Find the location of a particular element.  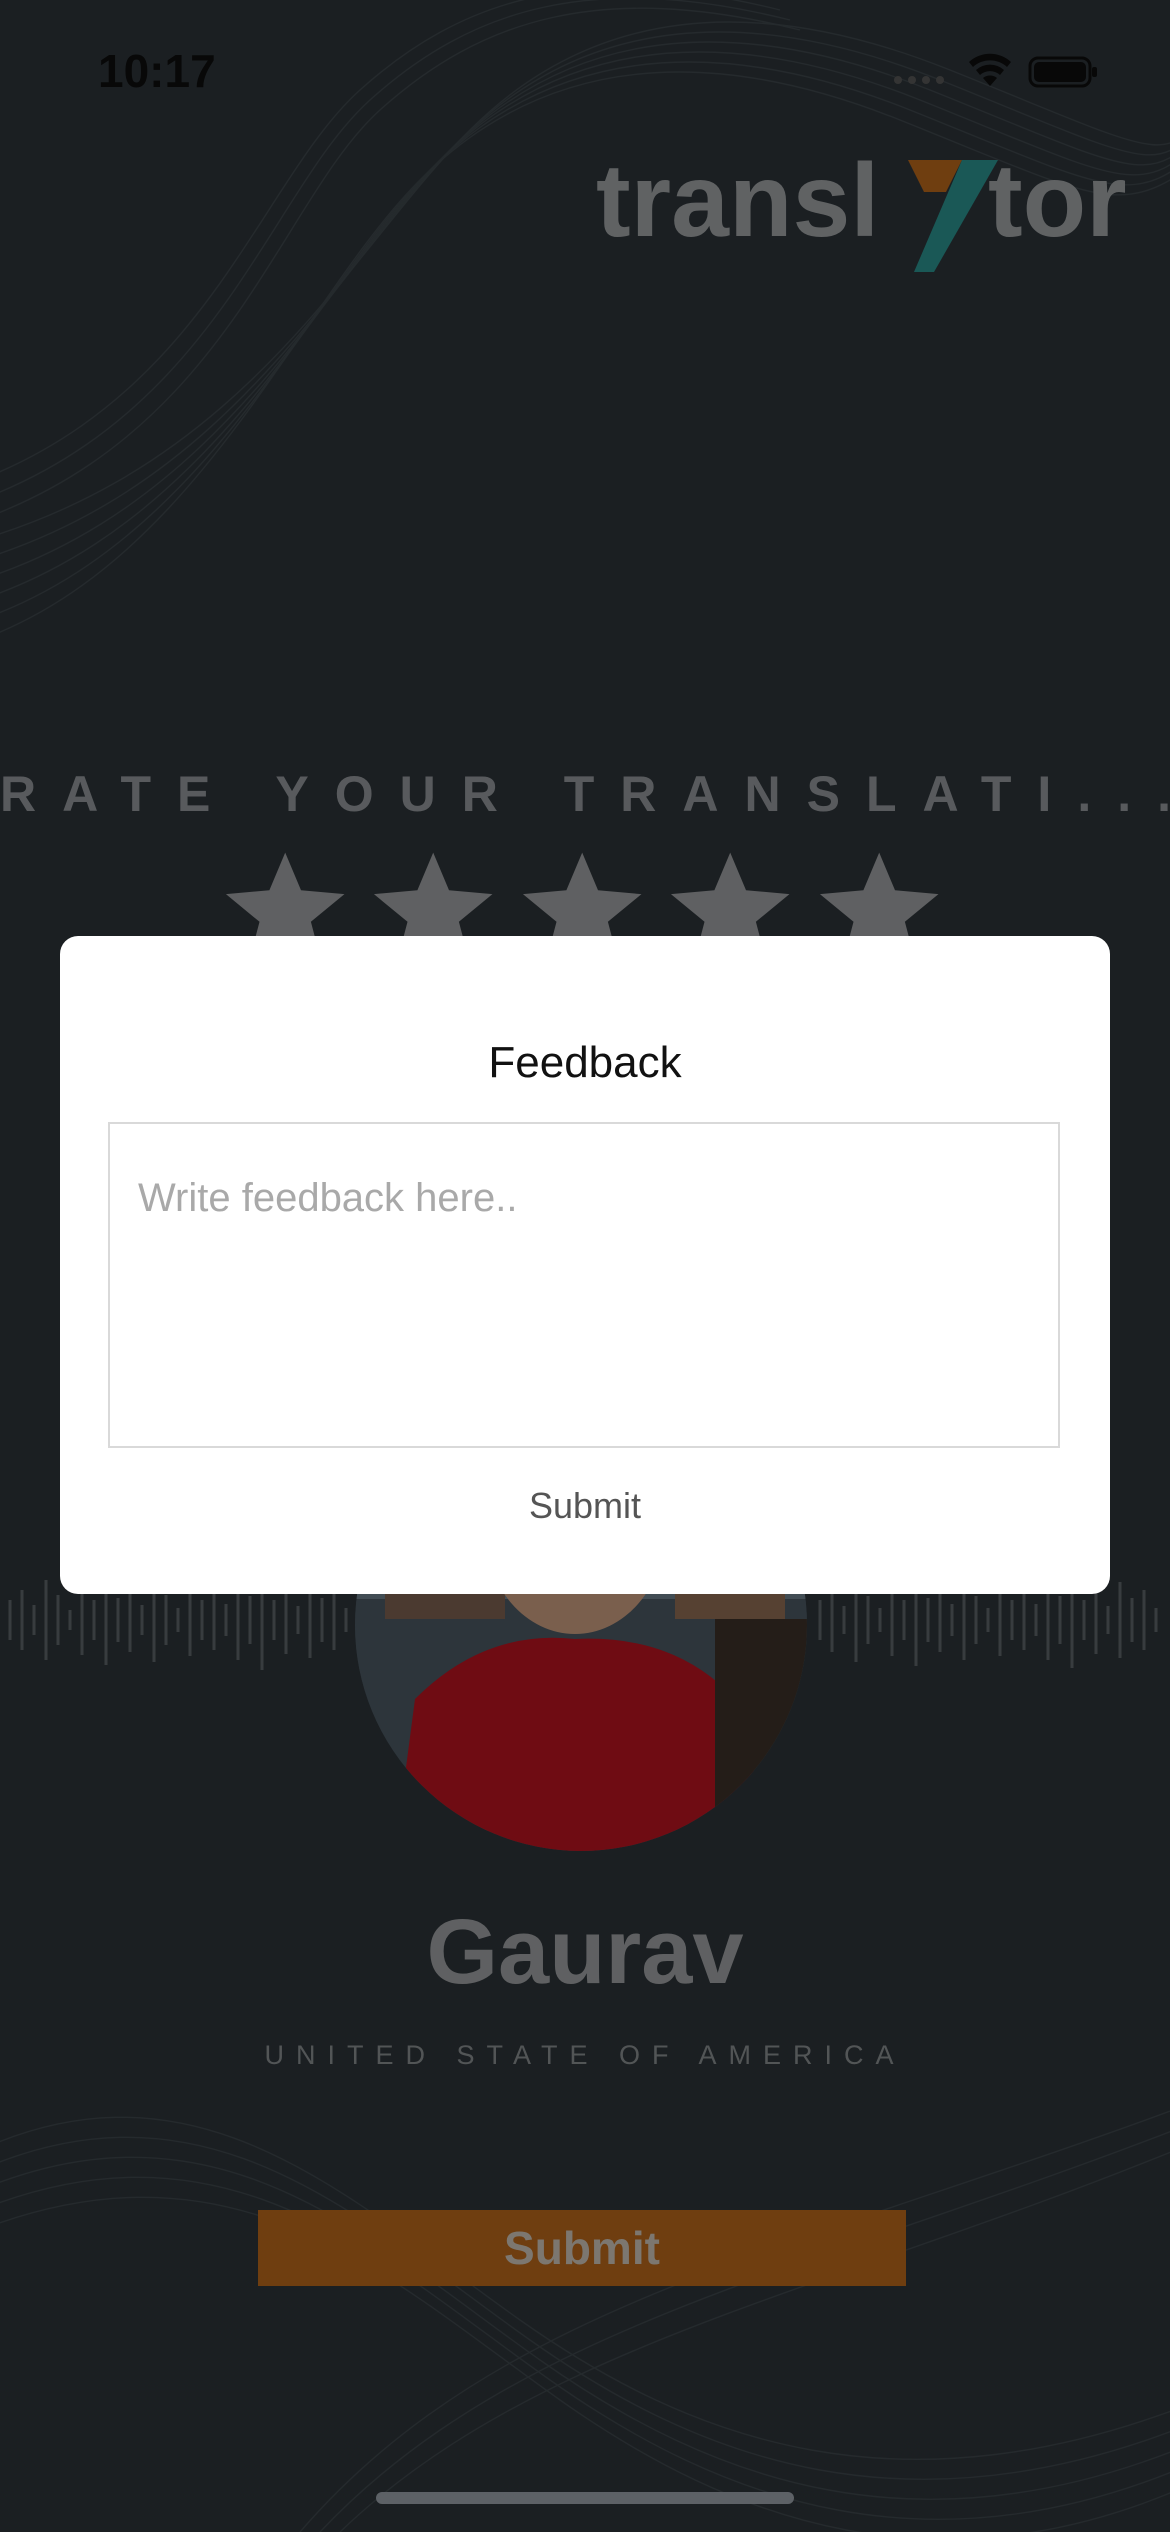

home-indicator is located at coordinates (585, 2498).